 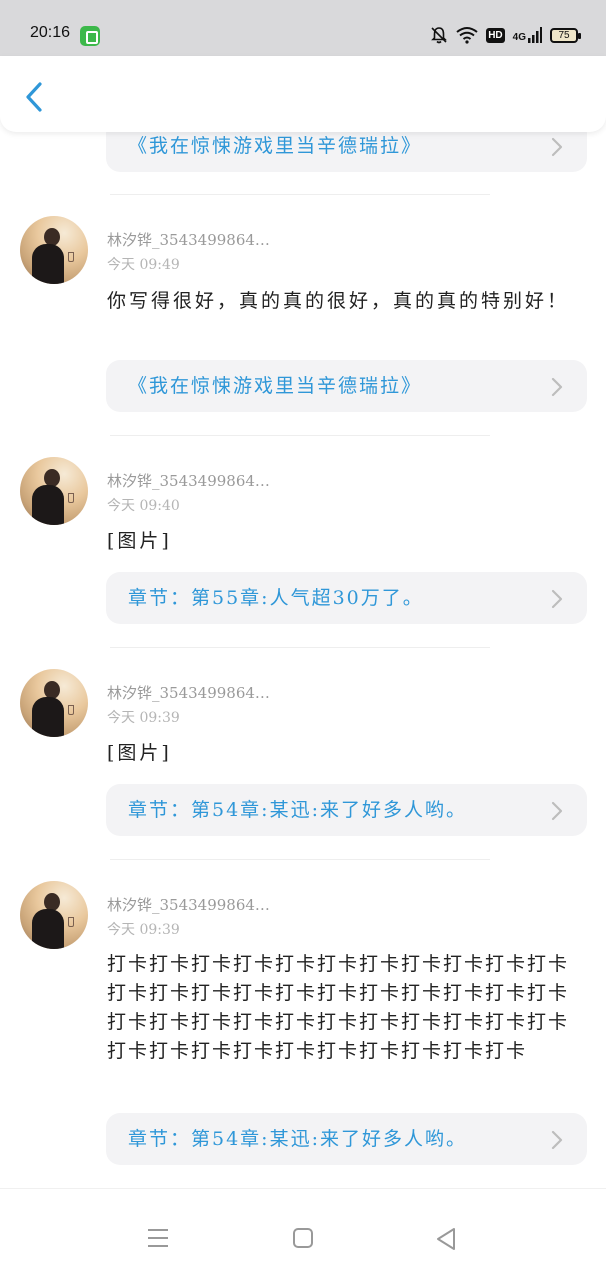 I want to click on status-icons: HD 4G 75, so click(x=505, y=35).